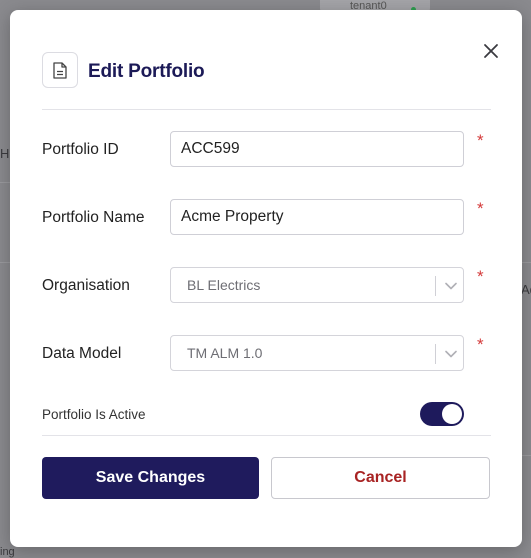 The image size is (531, 558). I want to click on data-model-dropdown-toggle, so click(451, 354).